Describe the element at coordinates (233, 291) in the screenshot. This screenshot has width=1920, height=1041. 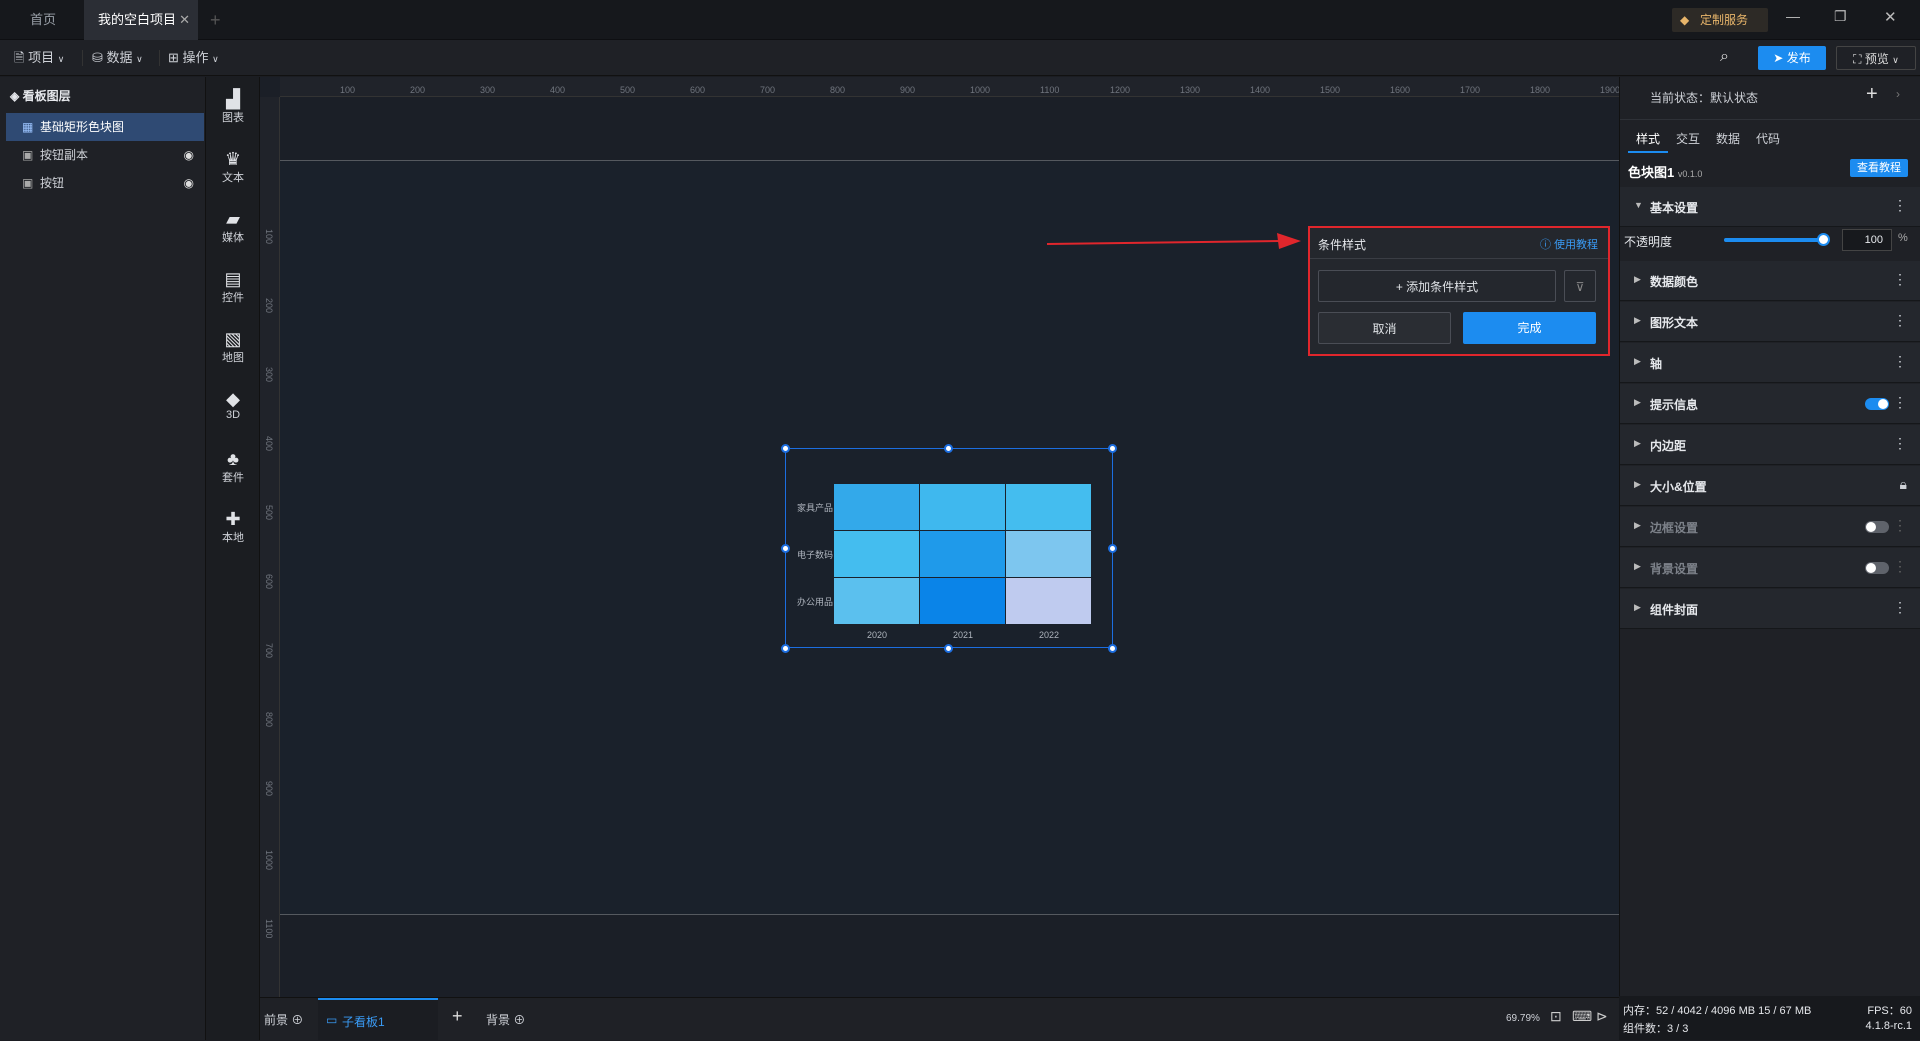
I see `palette-control: ▤ 控件` at that location.